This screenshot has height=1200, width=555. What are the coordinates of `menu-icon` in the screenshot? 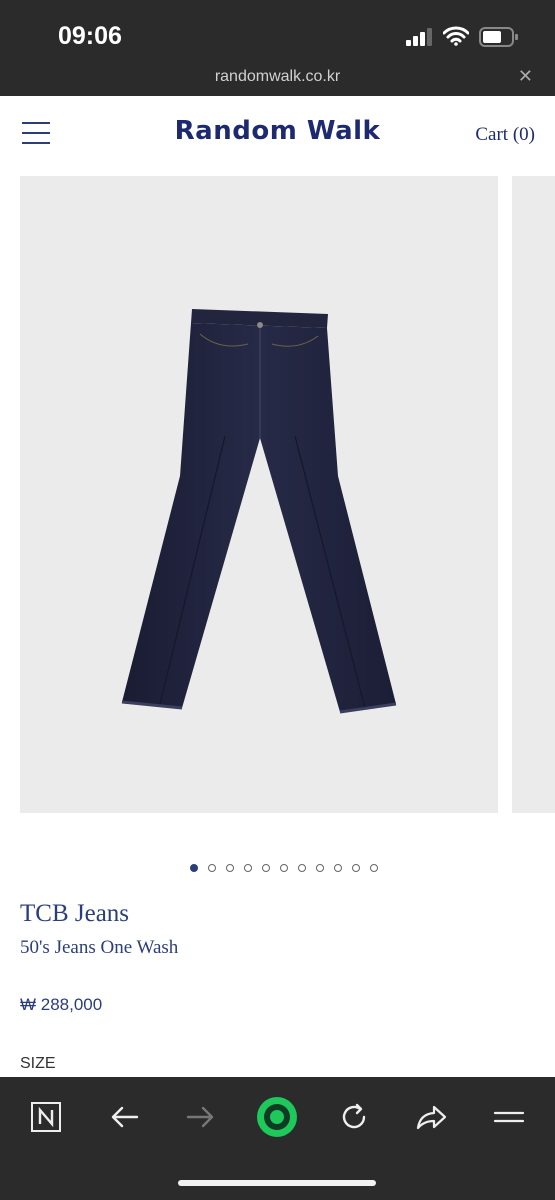 It's located at (509, 1117).